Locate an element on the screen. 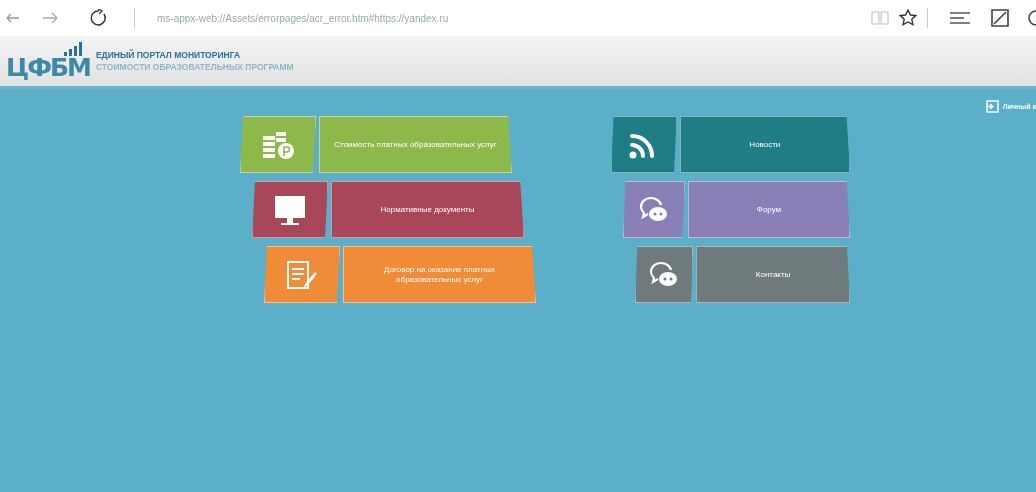 The height and width of the screenshot is (492, 1036). tile-button: Нормативные документы is located at coordinates (427, 209).